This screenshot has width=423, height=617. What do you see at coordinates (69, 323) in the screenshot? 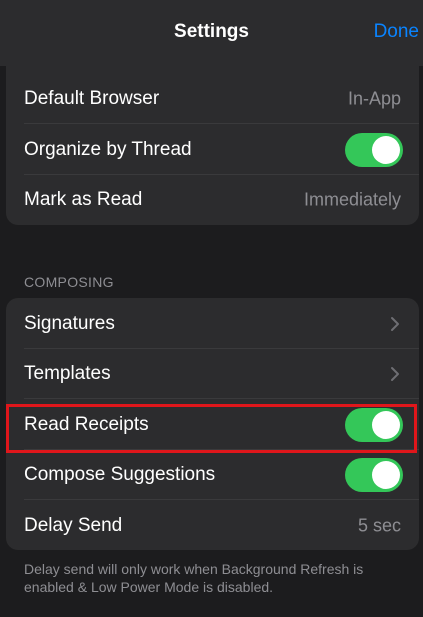
I see `signatures-label: Signatures` at bounding box center [69, 323].